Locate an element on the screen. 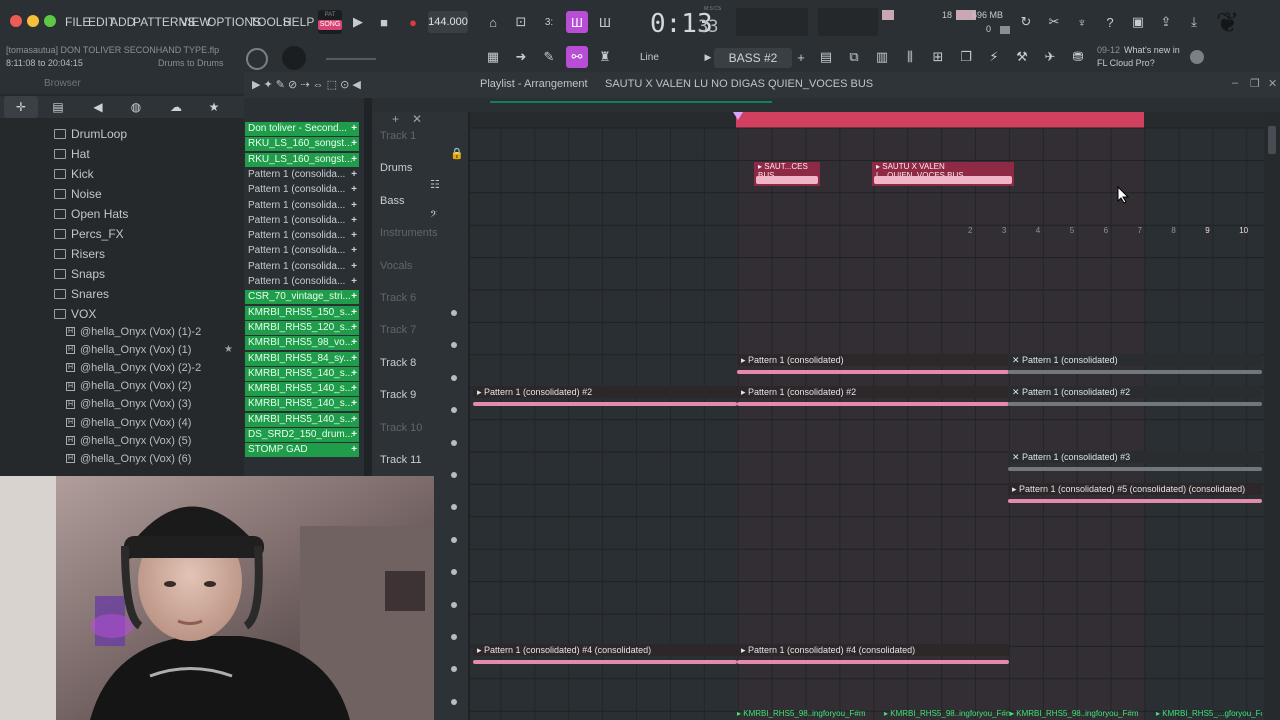  folder-item: Snaps is located at coordinates (79, 274).